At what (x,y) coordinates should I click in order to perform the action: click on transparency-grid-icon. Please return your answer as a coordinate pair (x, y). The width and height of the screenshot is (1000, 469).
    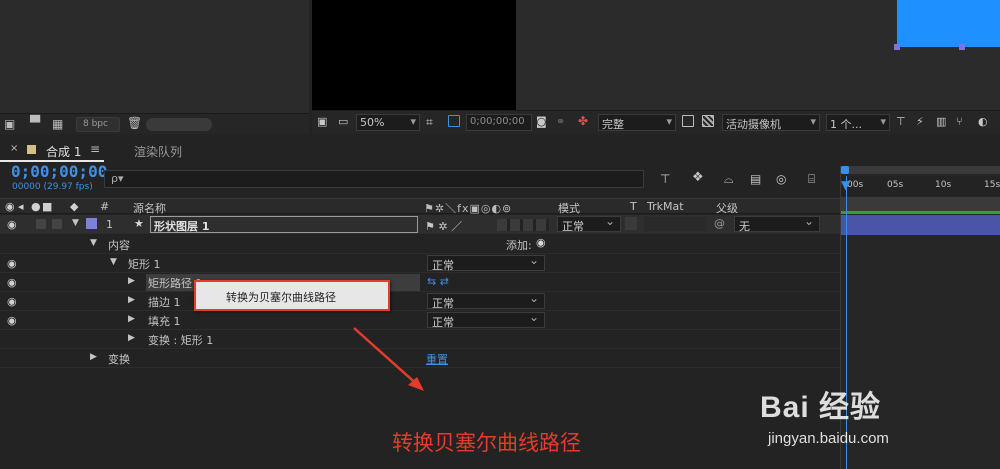
    Looking at the image, I should click on (708, 121).